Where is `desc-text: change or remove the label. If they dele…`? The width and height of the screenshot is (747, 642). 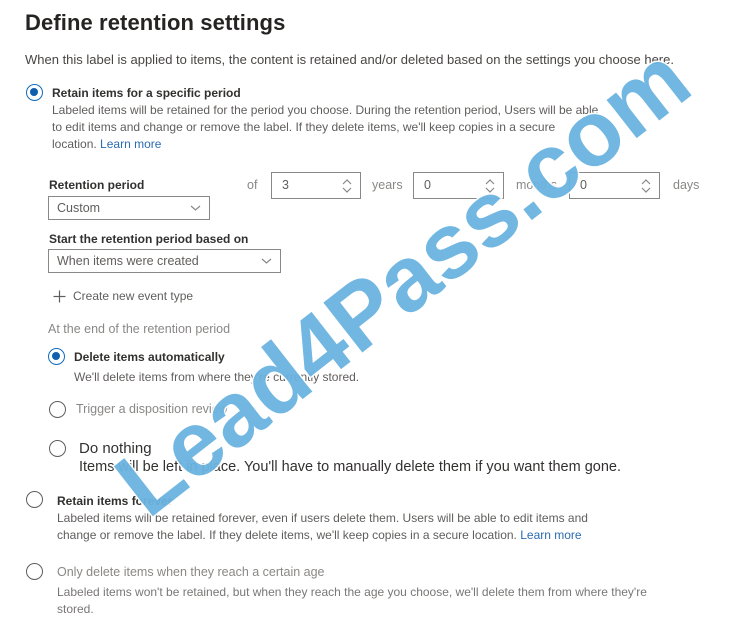
desc-text: change or remove the label. If they dele… is located at coordinates (287, 535).